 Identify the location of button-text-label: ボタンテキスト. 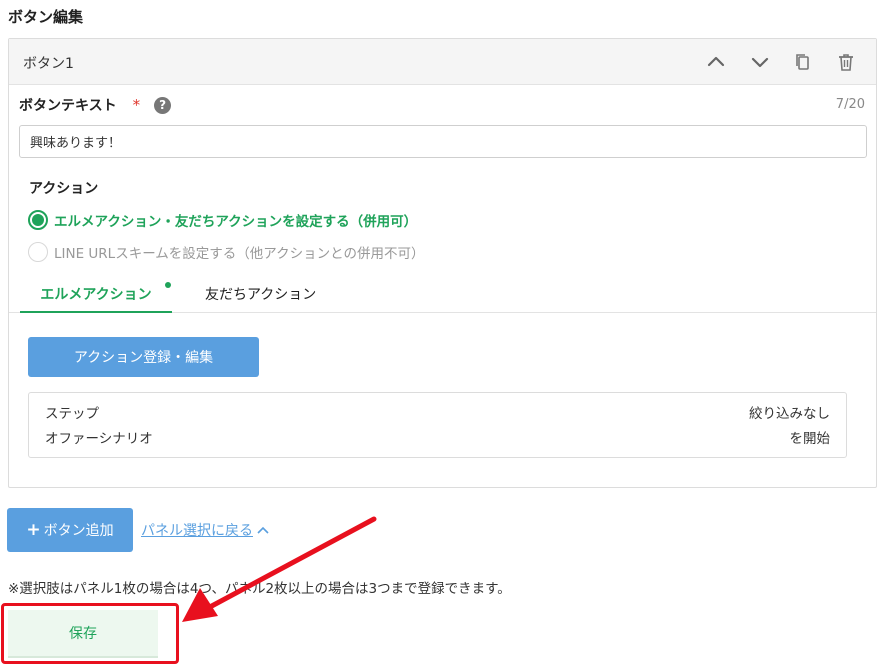
(68, 106).